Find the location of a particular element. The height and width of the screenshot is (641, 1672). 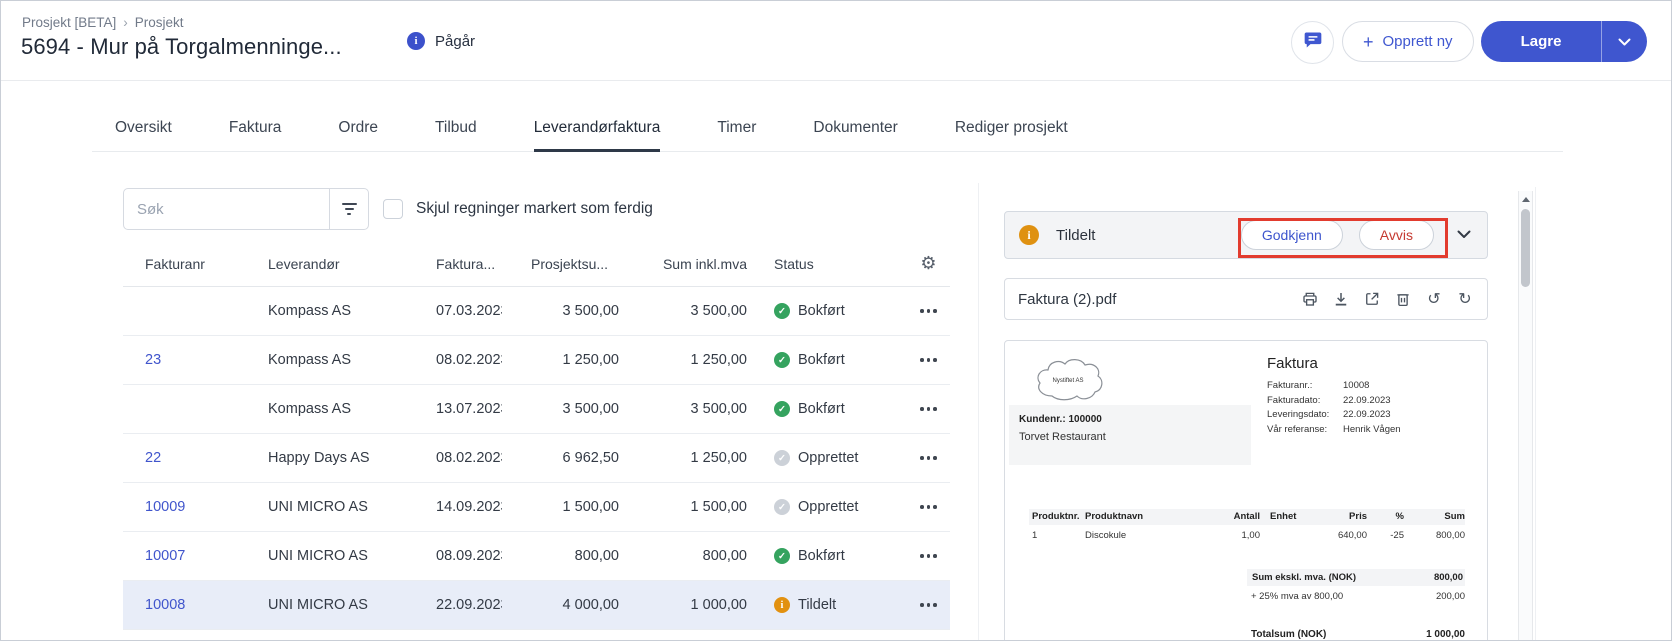

invoice-link: 23 is located at coordinates (153, 360).